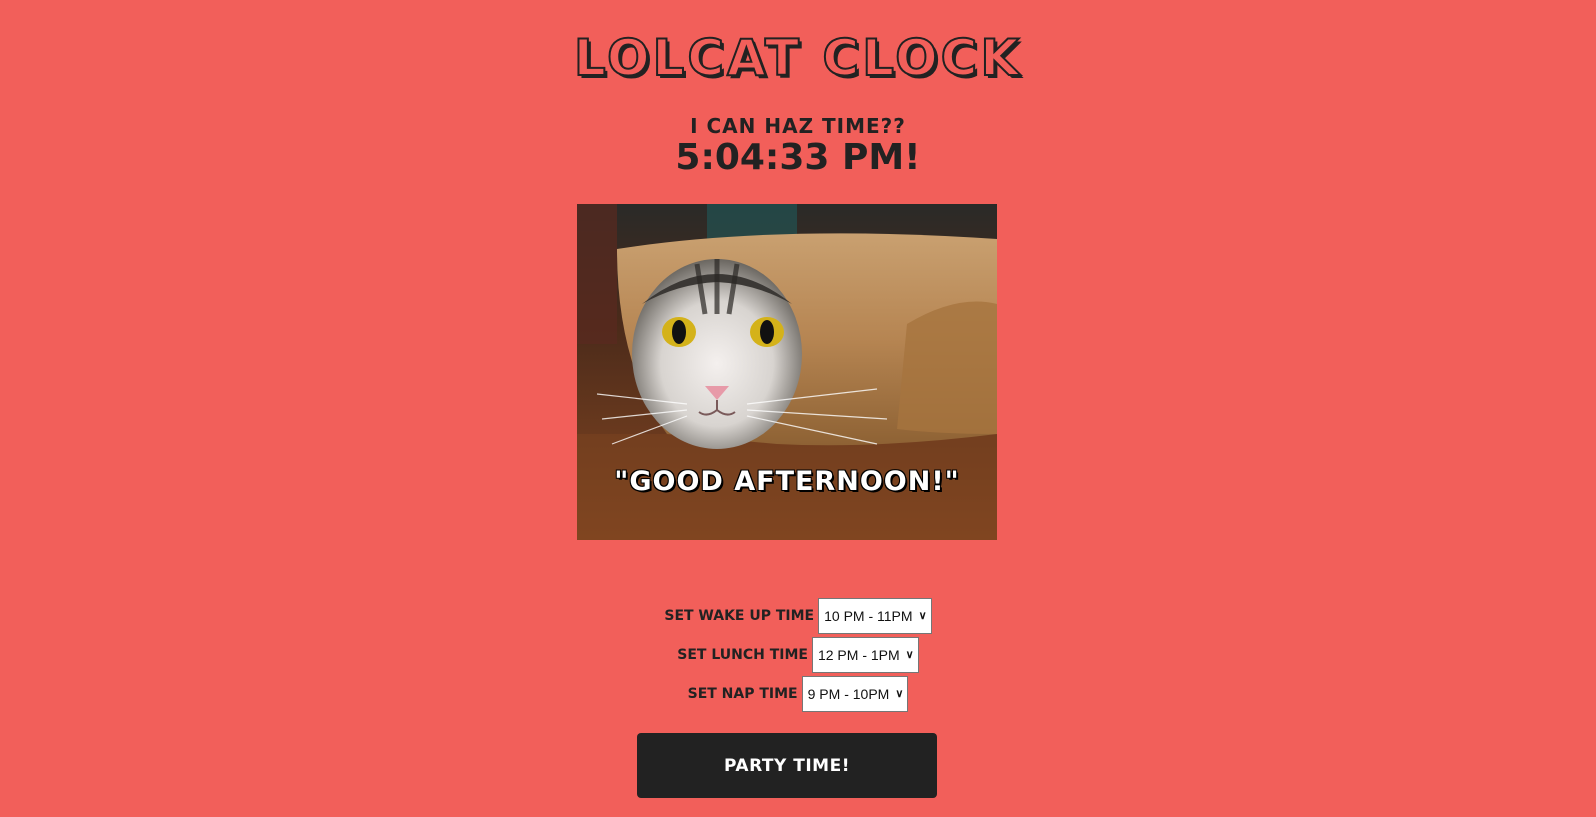 The image size is (1596, 817). Describe the element at coordinates (848, 693) in the screenshot. I see `nap-select-value: 9 PM - 10PM` at that location.